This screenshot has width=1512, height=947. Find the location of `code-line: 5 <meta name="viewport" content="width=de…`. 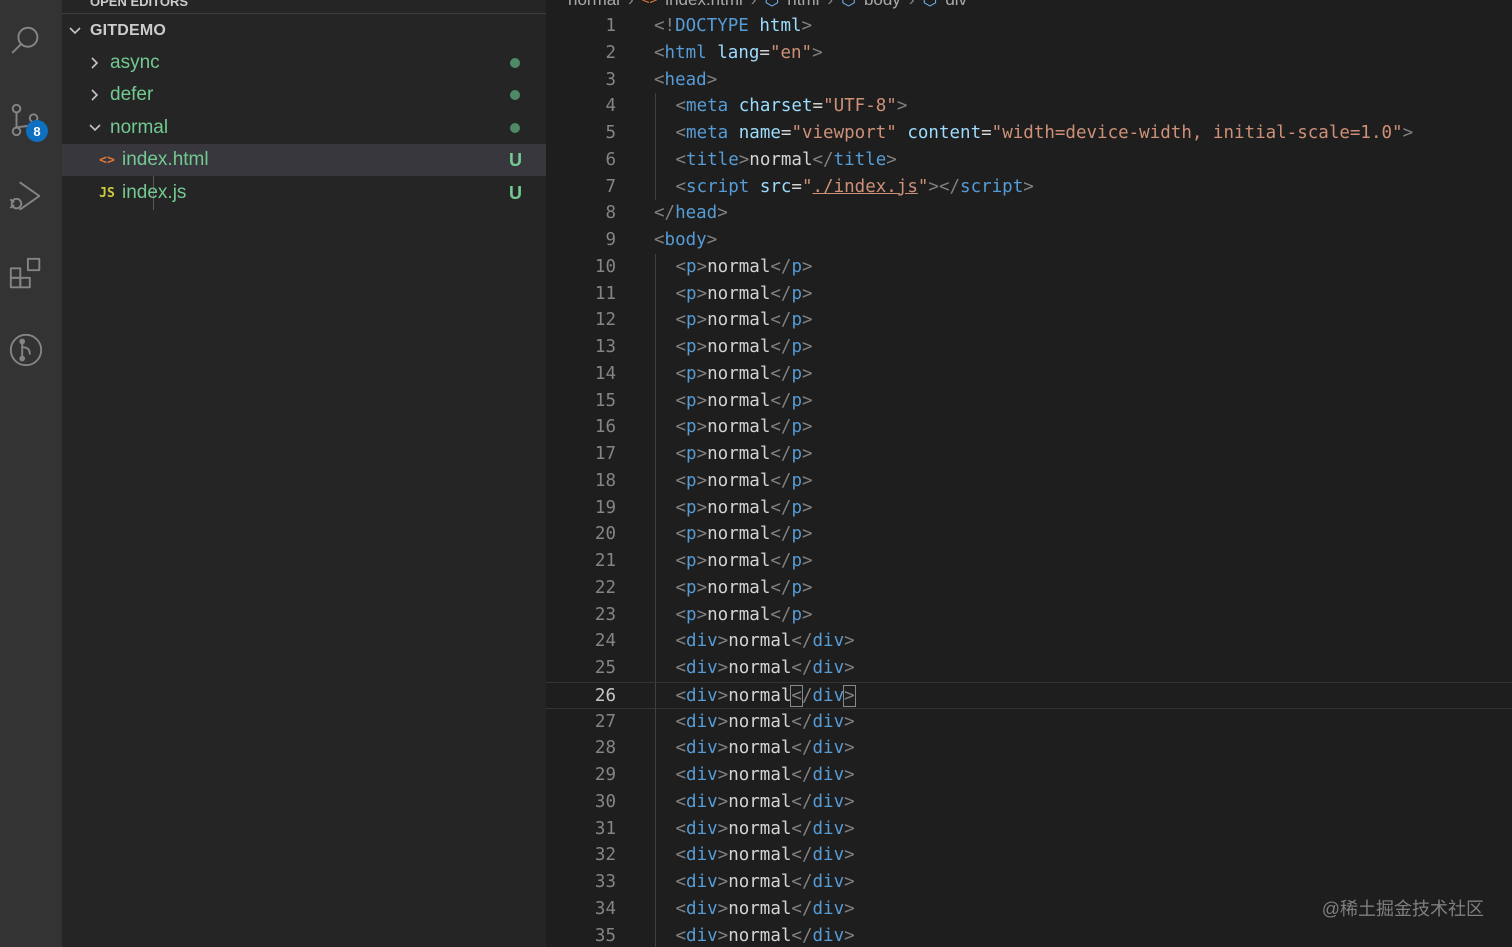

code-line: 5 <meta name="viewport" content="width=de… is located at coordinates (1029, 133).